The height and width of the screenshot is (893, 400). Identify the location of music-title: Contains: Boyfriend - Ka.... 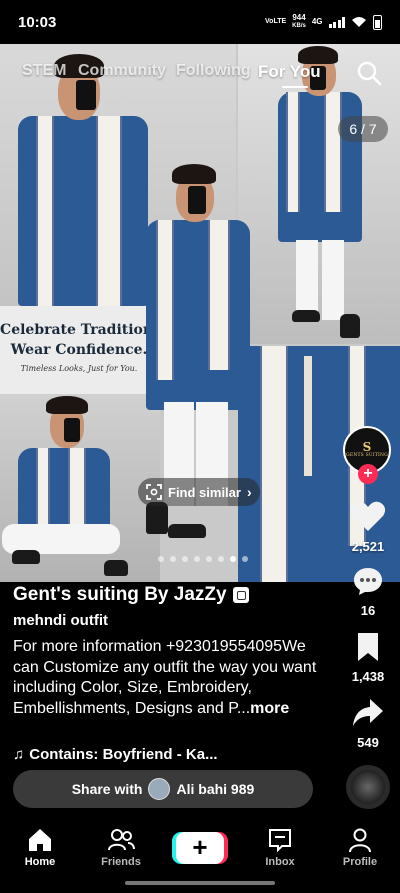
(123, 754).